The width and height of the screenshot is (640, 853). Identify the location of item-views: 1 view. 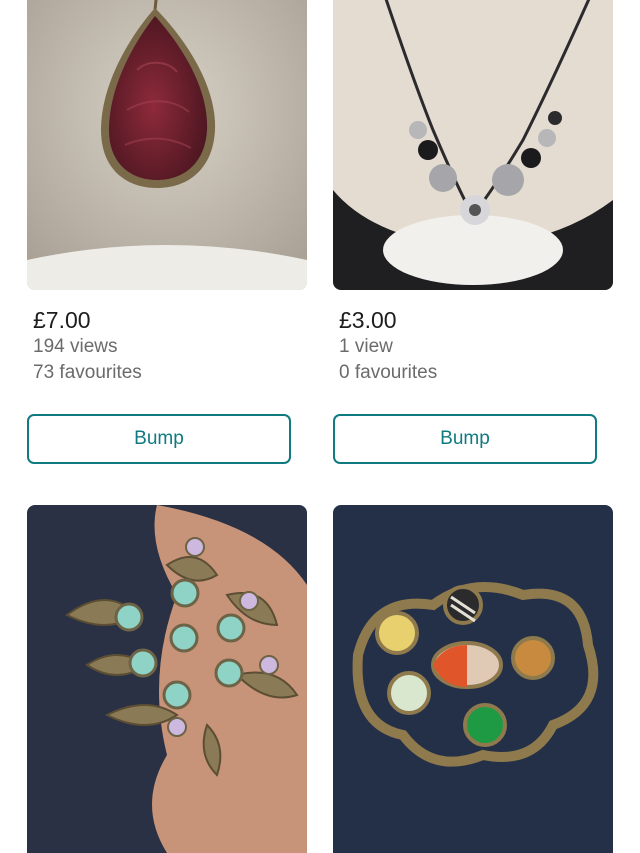
(366, 346).